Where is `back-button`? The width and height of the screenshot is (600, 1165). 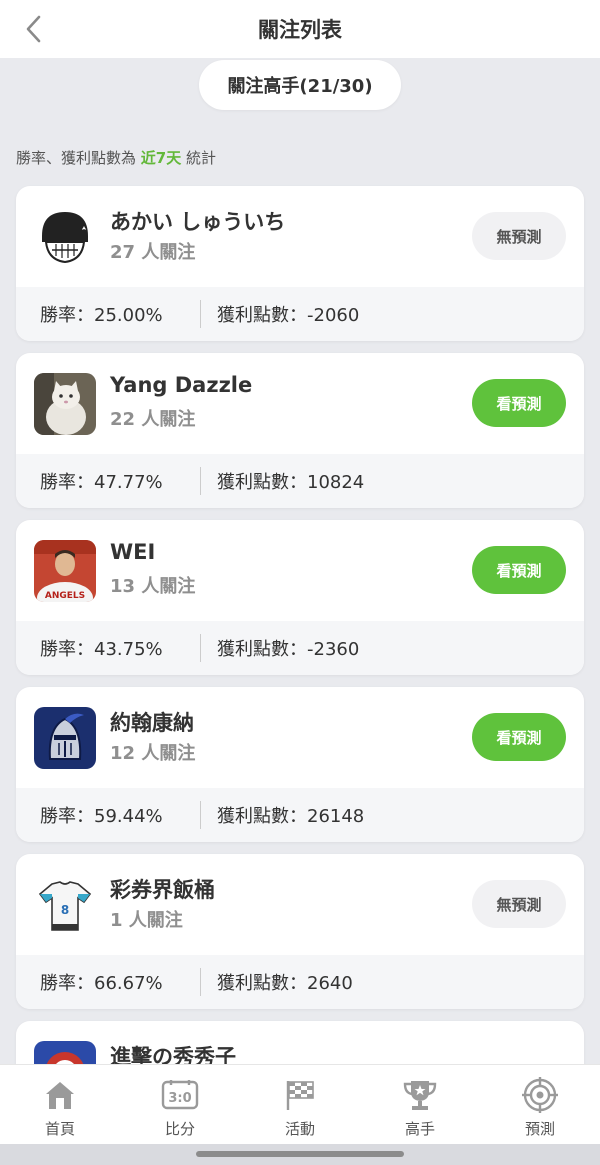
back-button is located at coordinates (34, 29).